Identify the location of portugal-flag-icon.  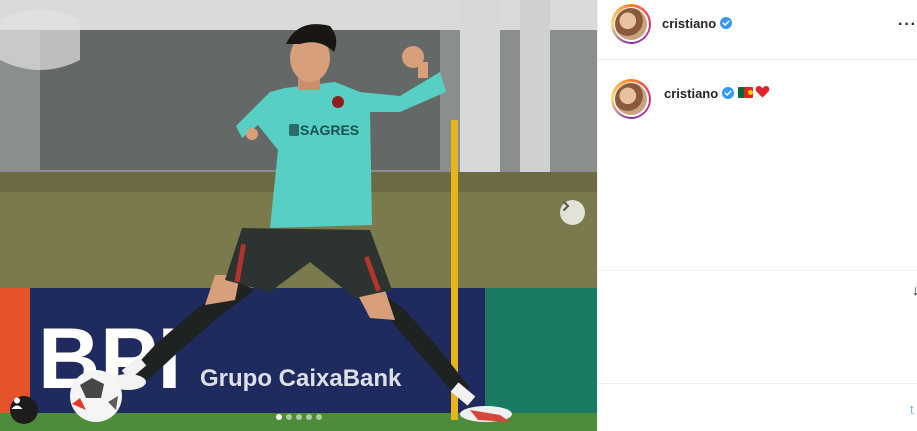
(745, 92).